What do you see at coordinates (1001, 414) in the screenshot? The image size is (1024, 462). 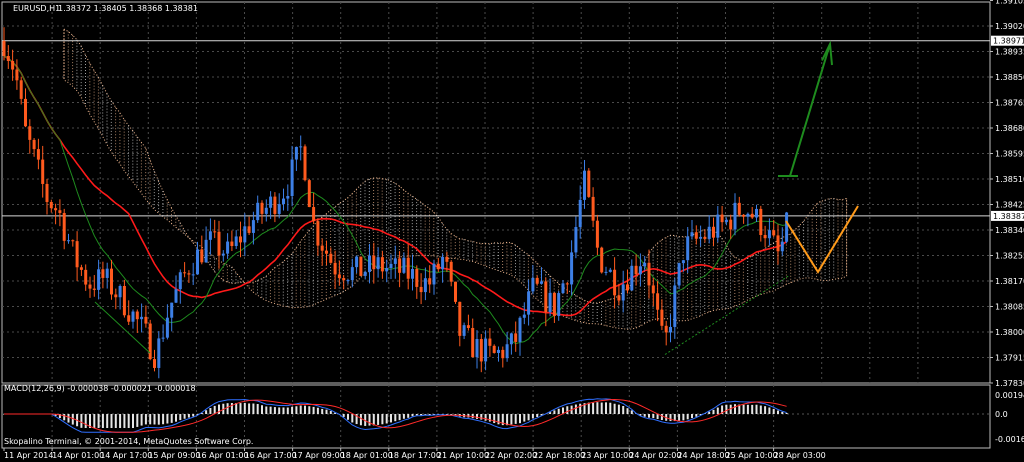 I see `macd-y-tick-label: 0.0` at bounding box center [1001, 414].